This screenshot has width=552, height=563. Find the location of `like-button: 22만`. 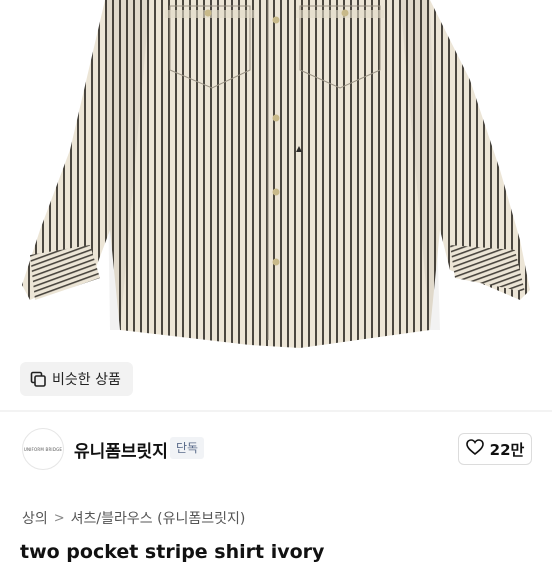

like-button: 22만 is located at coordinates (495, 449).